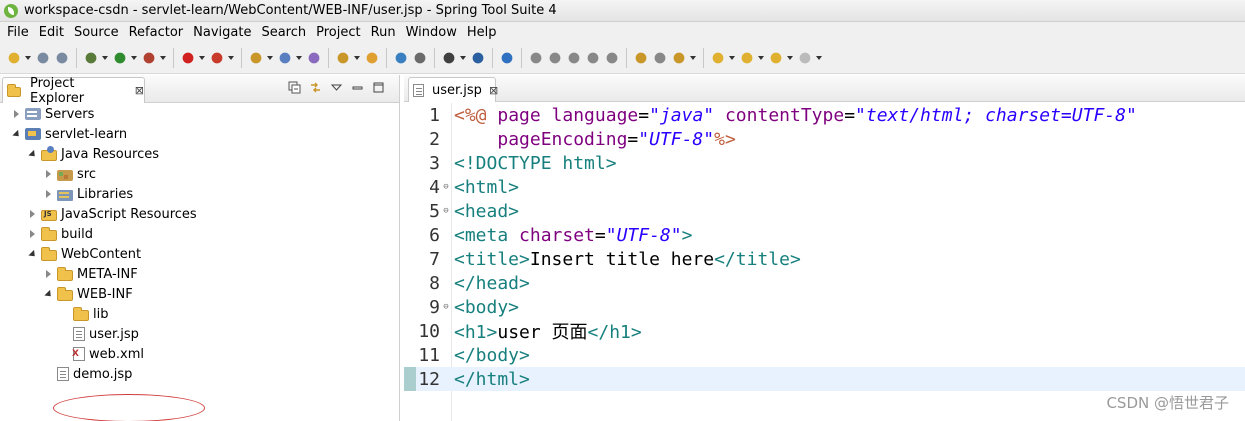 The height and width of the screenshot is (421, 1245). What do you see at coordinates (199, 294) in the screenshot?
I see `tree-item-web-inf: WEB-INF` at bounding box center [199, 294].